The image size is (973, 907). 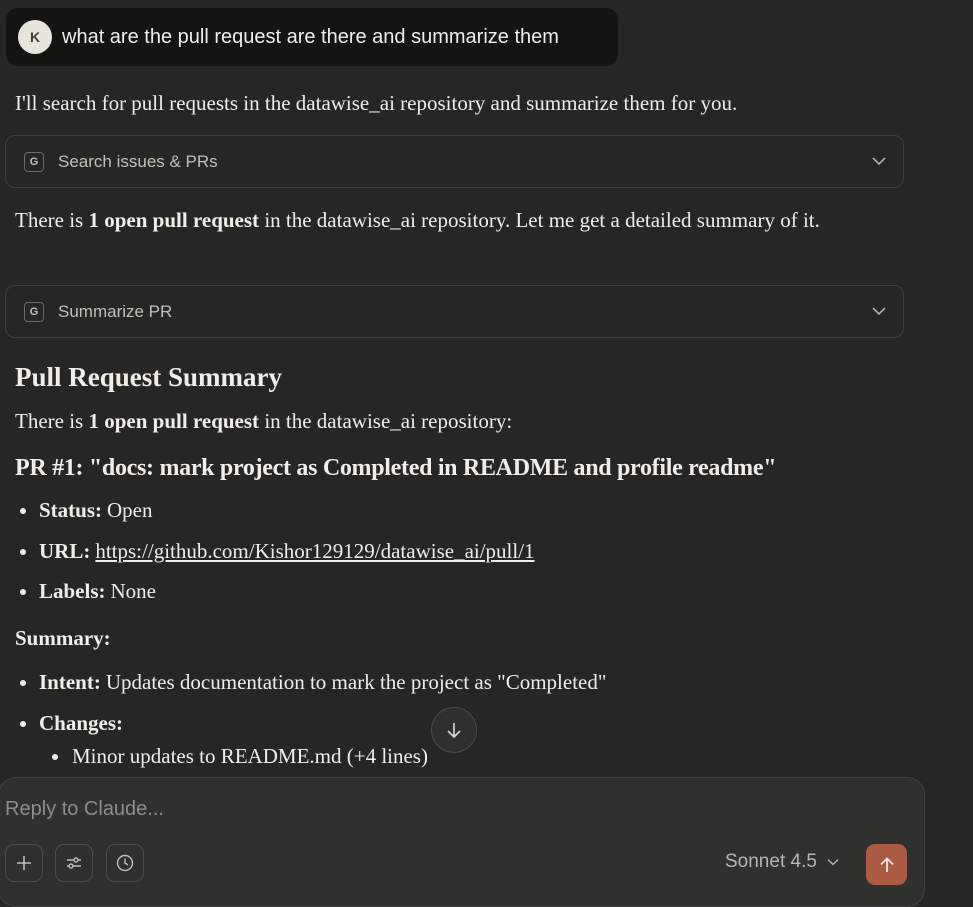 I want to click on plus-icon, so click(x=24, y=863).